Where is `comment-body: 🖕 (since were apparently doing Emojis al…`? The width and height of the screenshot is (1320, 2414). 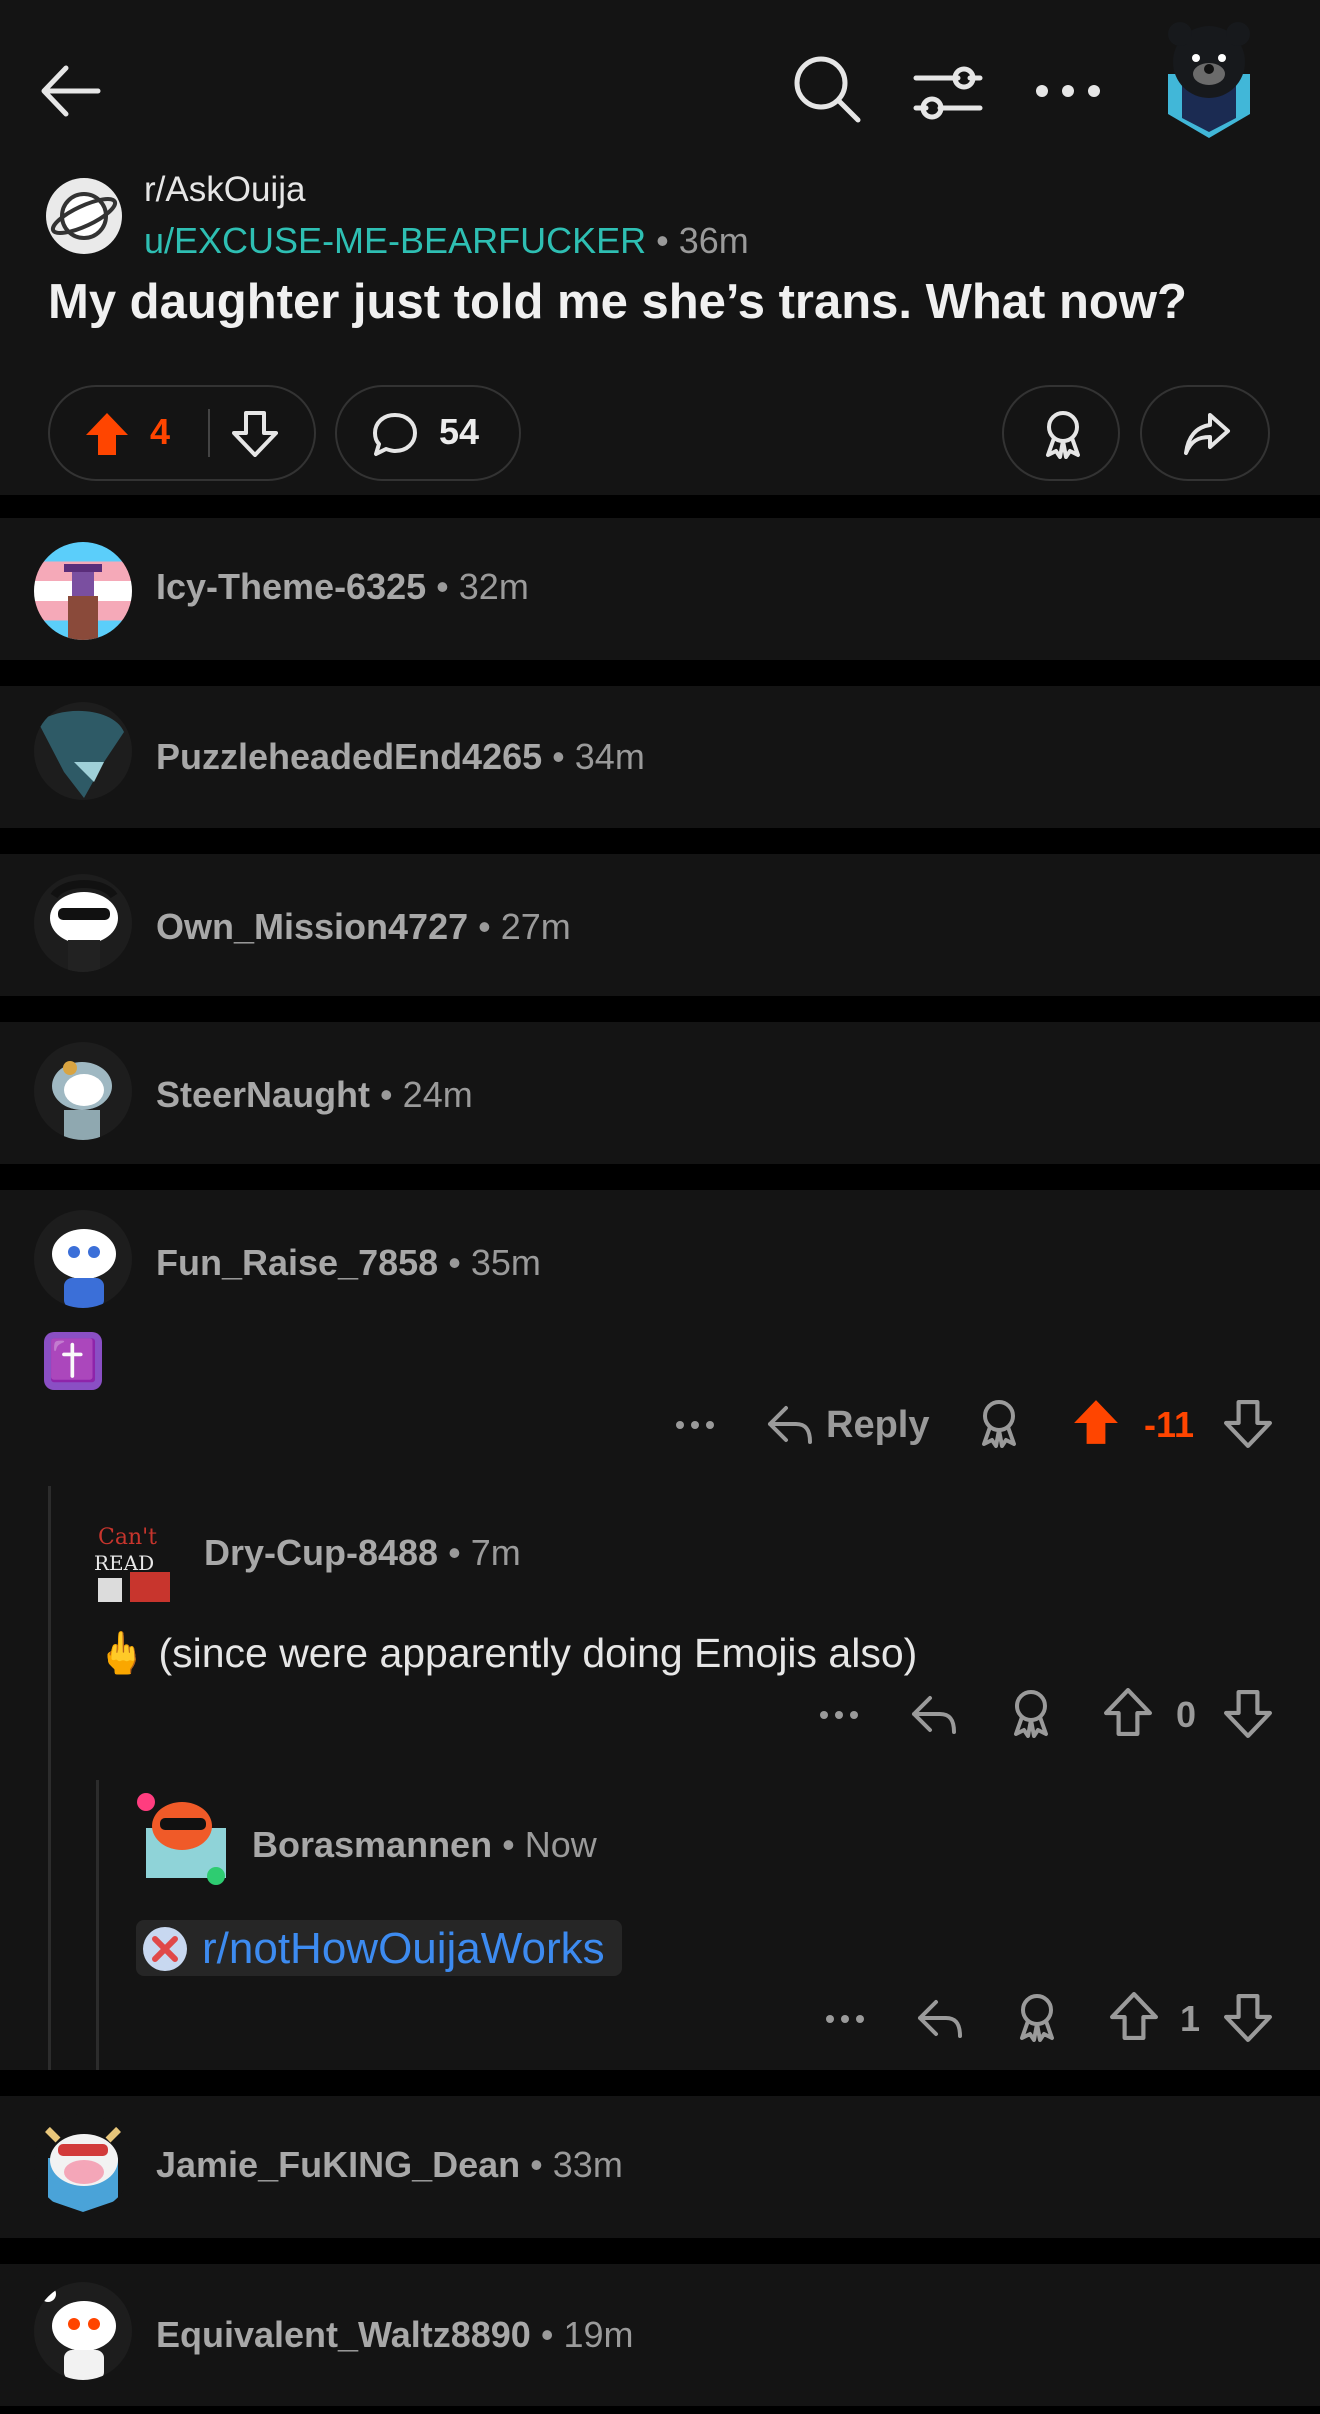
comment-body: 🖕 (since were apparently doing Emojis al… is located at coordinates (507, 1653).